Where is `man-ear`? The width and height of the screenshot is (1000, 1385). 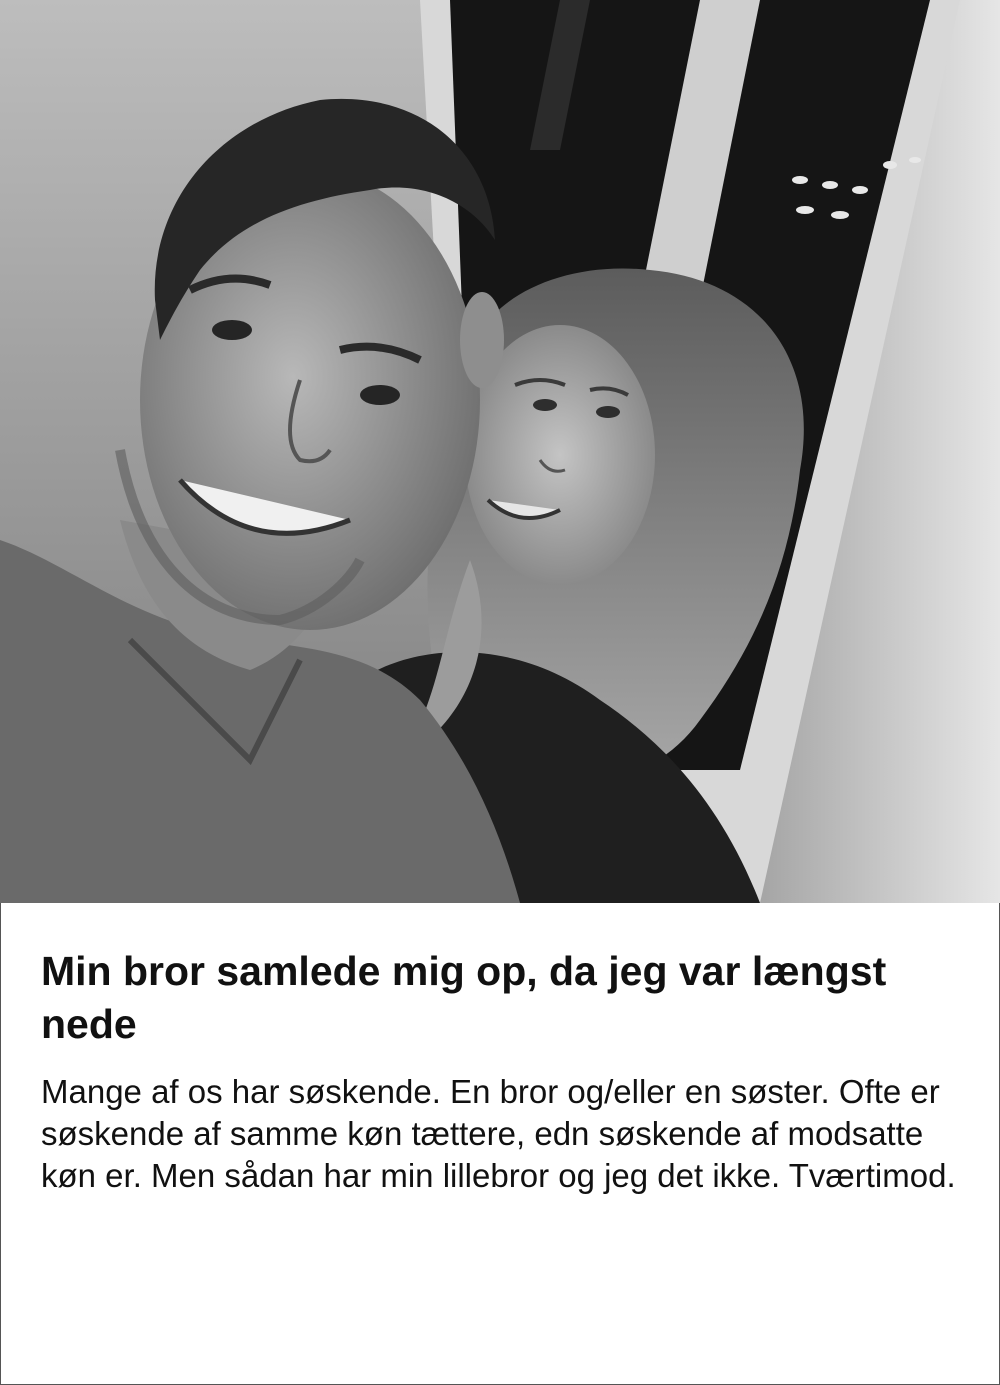
man-ear is located at coordinates (482, 340).